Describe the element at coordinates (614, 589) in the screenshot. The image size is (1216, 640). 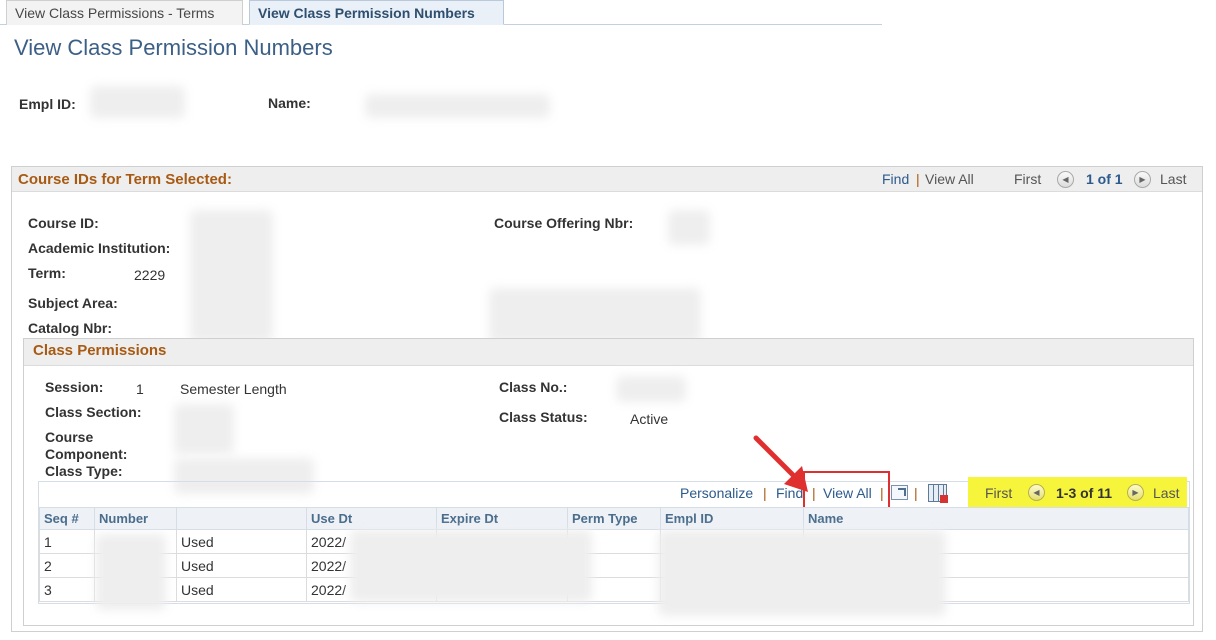
I see `table-row: 3 Used 2022/` at that location.